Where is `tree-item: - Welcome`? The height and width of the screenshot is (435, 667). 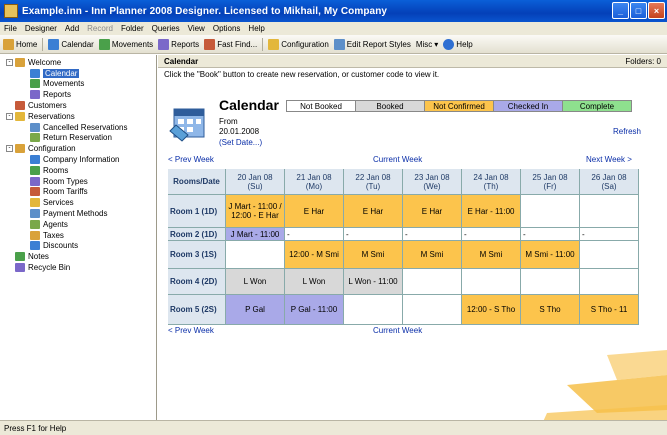
tree-item: - Welcome is located at coordinates (78, 62).